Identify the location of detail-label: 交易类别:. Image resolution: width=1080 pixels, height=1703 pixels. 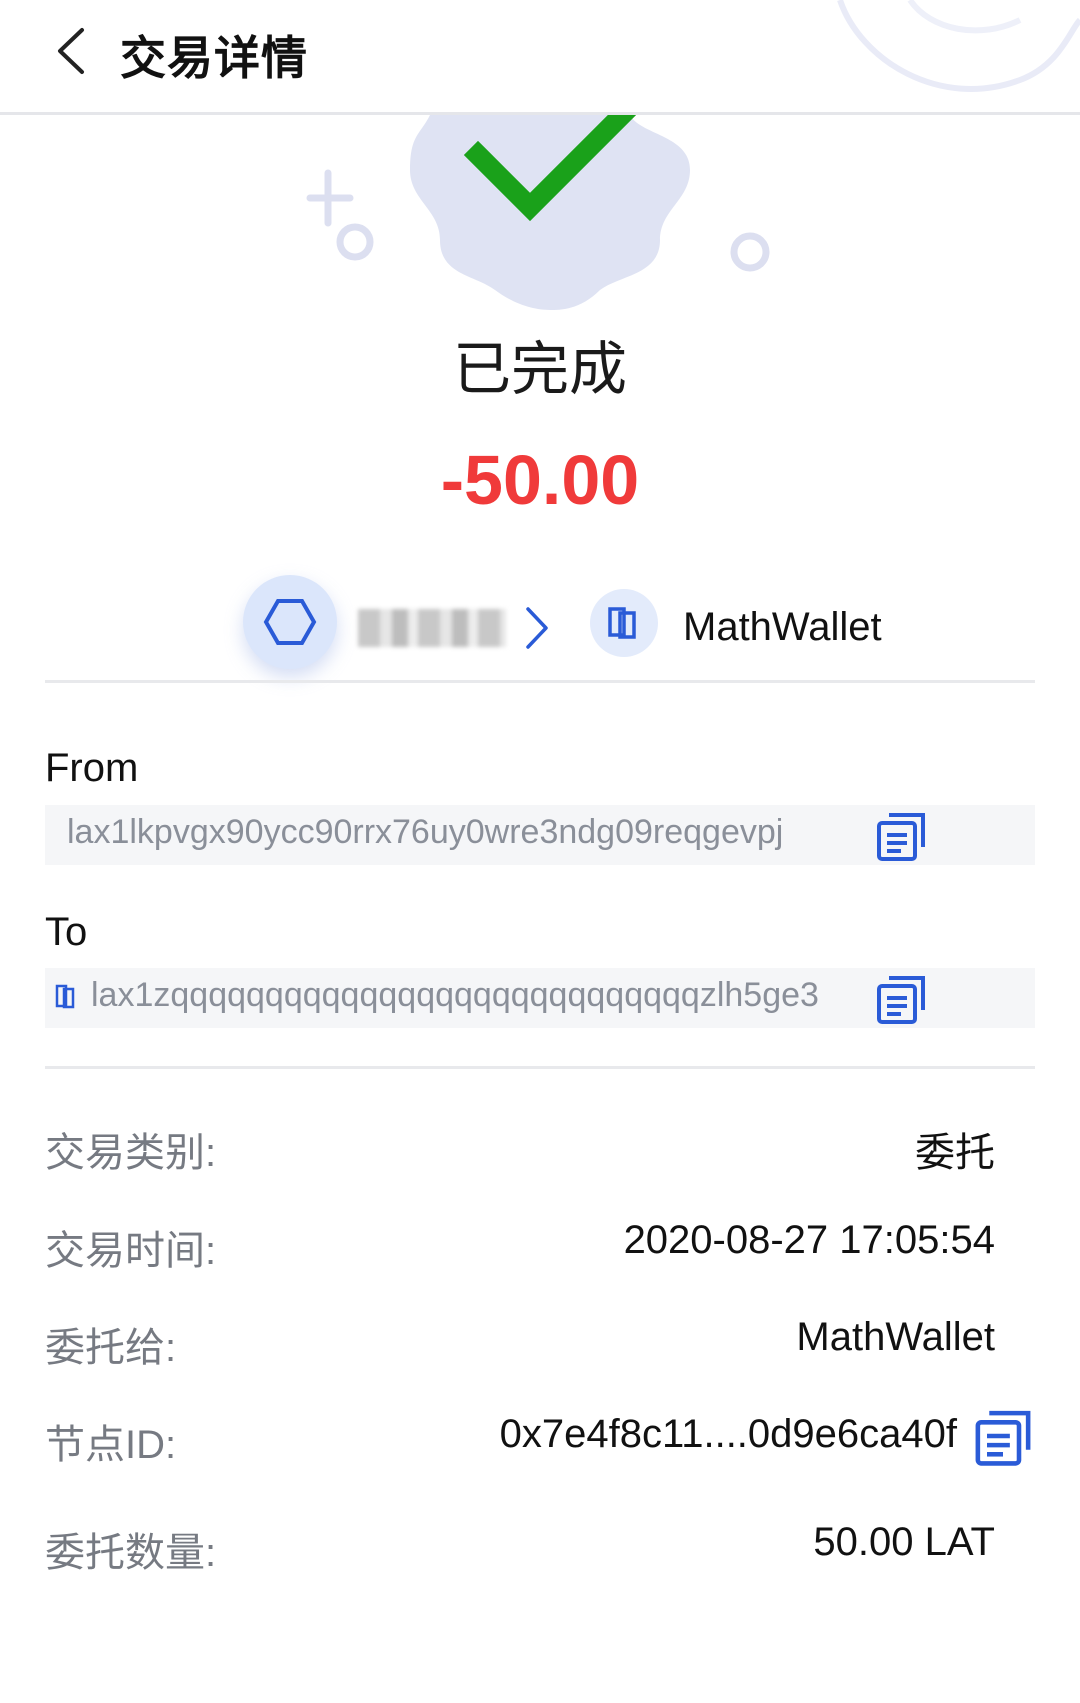
(131, 1153).